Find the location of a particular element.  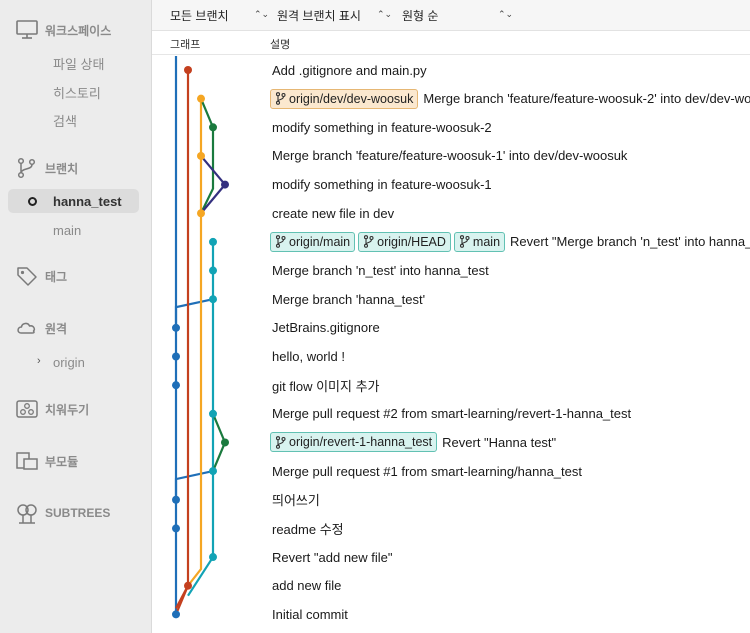

show-remote-branches-dropdown: 원격 브랜치 표시 ⌃⌄ is located at coordinates (334, 15).